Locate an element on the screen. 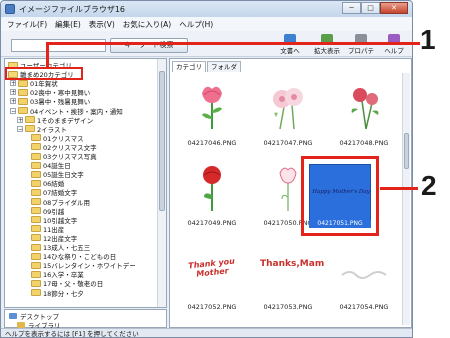 The width and height of the screenshot is (450, 338). menu-favorites: お気に入り(A) is located at coordinates (147, 24).